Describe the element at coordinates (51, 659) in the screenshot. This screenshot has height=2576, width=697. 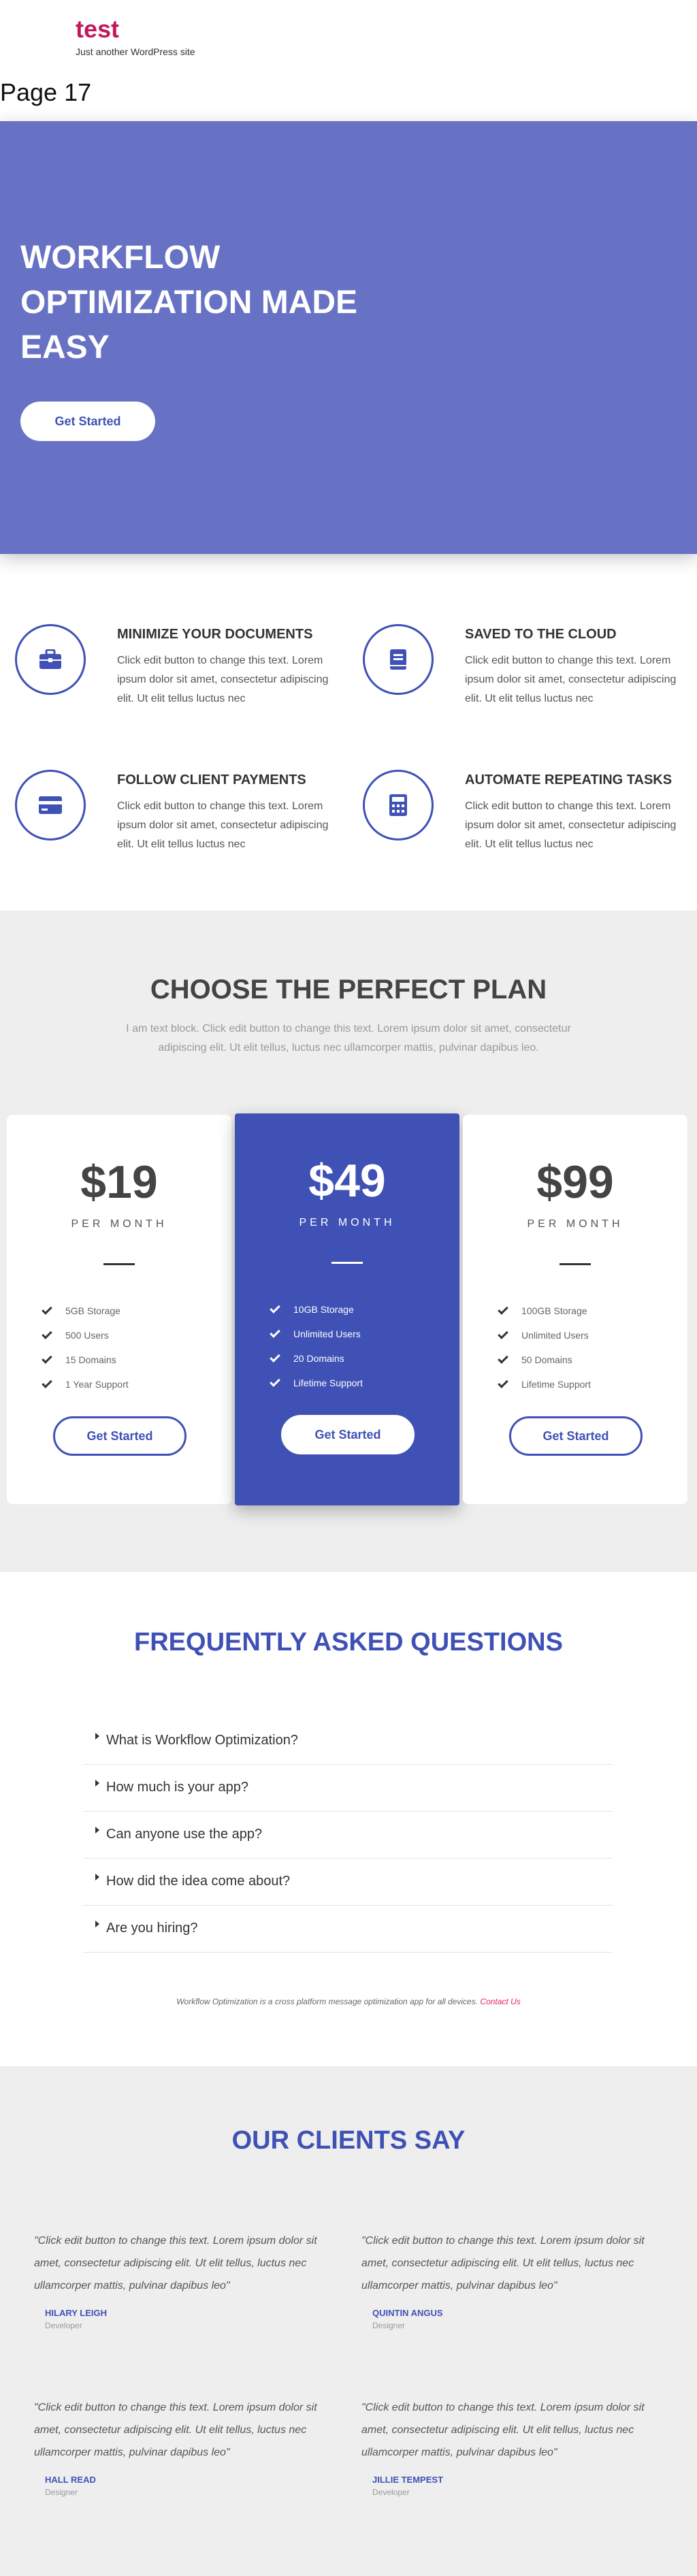
I see `briefcase-icon` at that location.